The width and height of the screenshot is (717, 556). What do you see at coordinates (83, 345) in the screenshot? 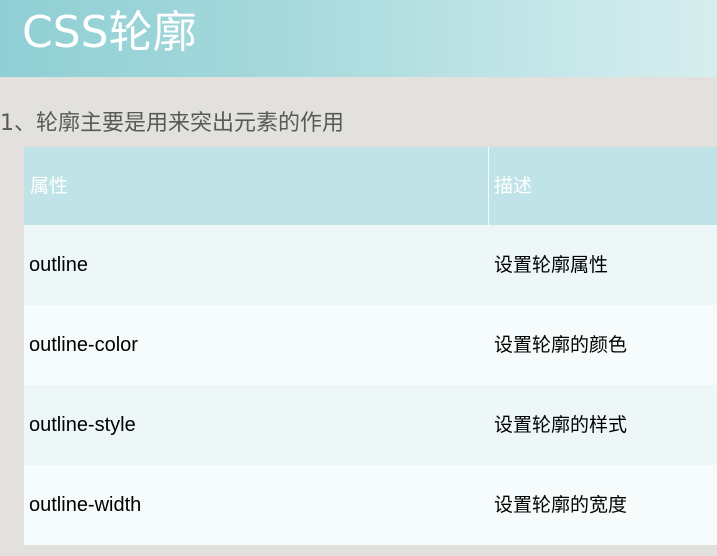
I see `property-cell: outline-color` at bounding box center [83, 345].